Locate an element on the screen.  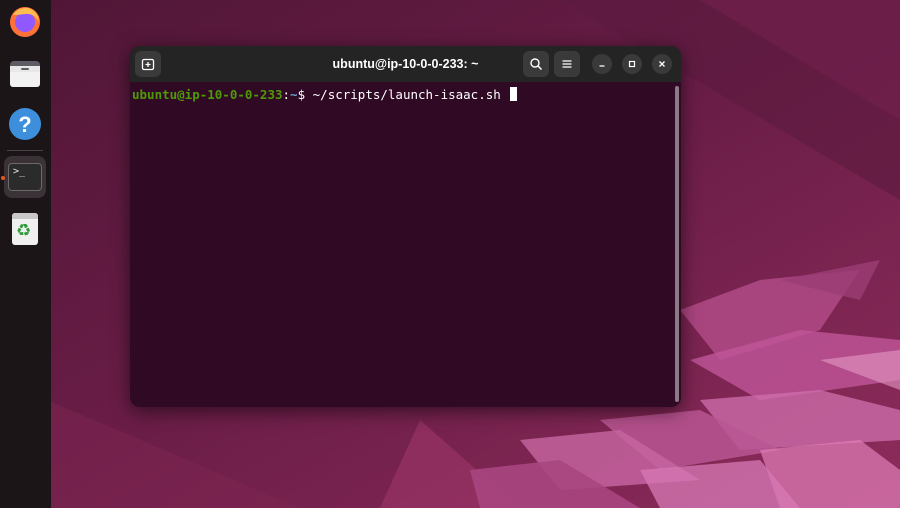
prompt-path: ~ is located at coordinates (294, 94).